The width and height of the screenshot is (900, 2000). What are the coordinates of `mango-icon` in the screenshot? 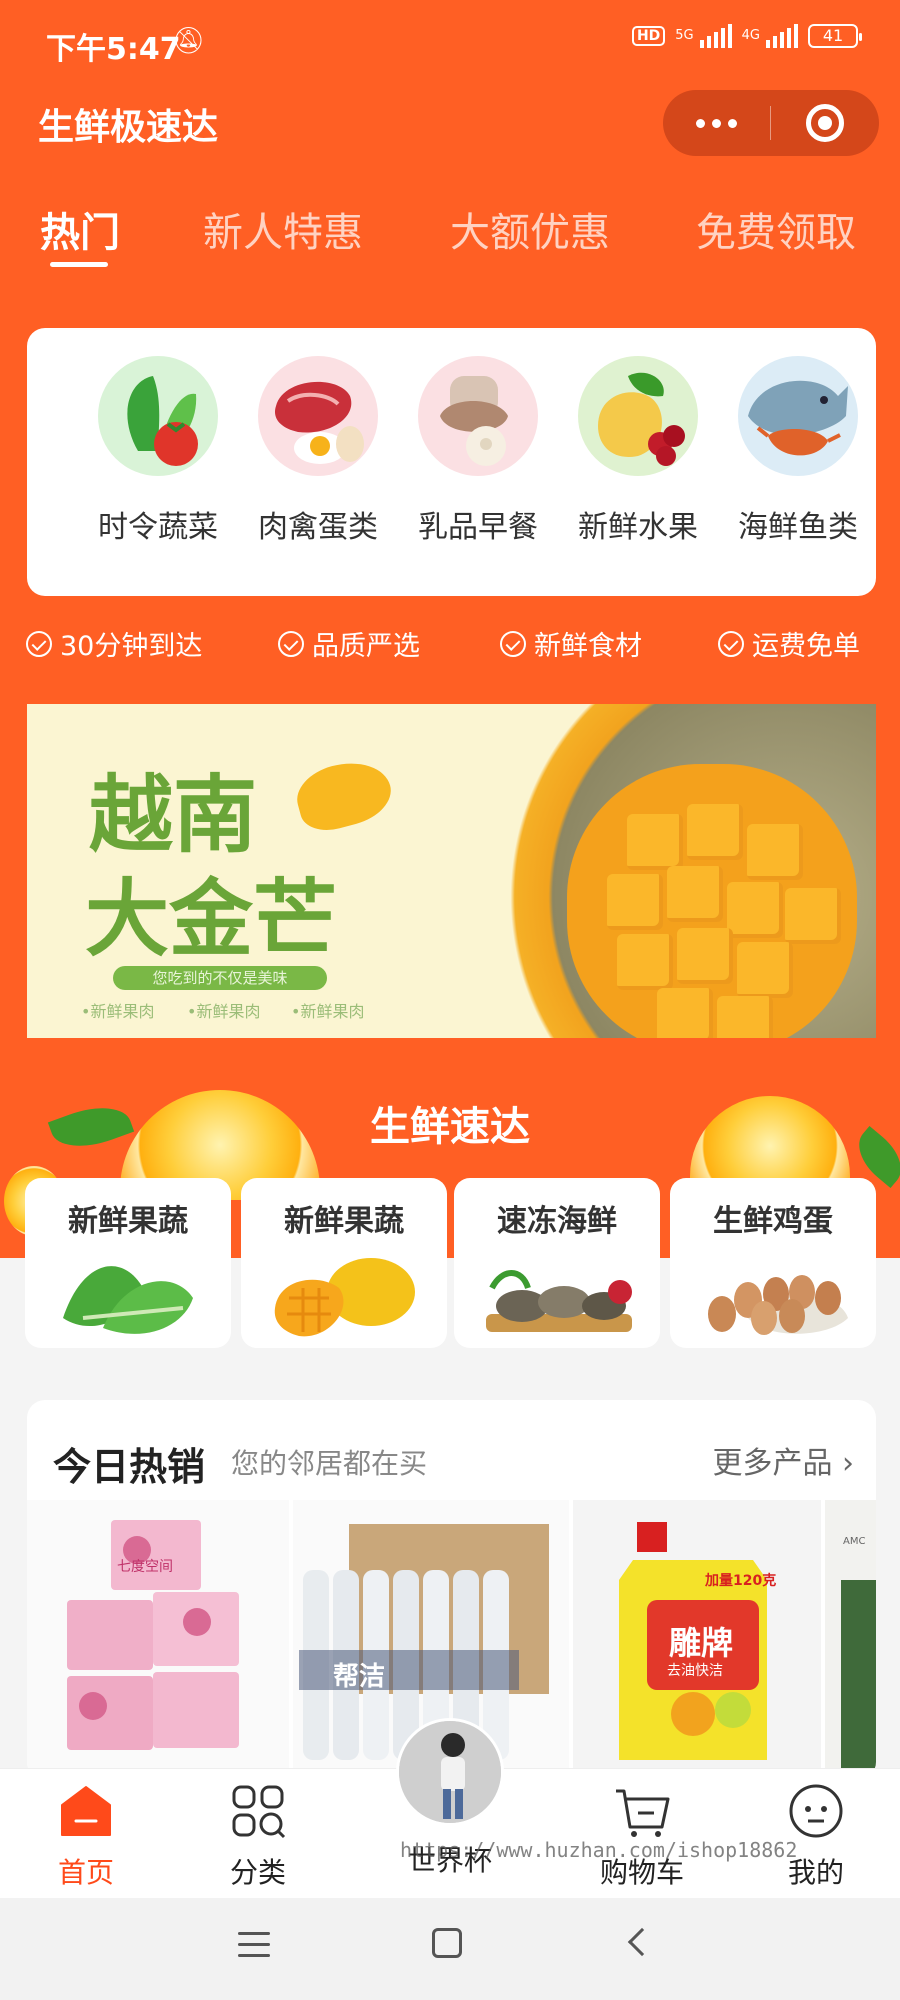 It's located at (344, 1296).